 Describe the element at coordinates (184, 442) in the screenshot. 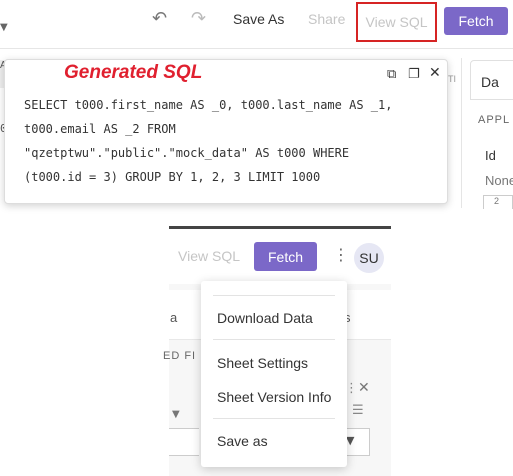

I see `filter-field` at that location.